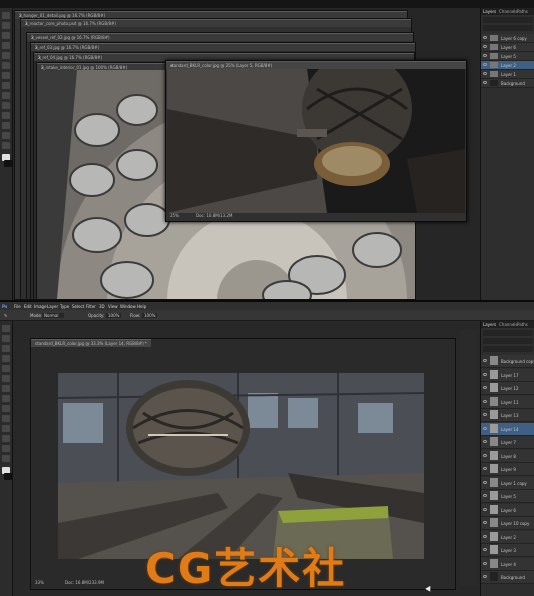 The image size is (534, 596). I want to click on layer-row: Layer 11, so click(507, 402).